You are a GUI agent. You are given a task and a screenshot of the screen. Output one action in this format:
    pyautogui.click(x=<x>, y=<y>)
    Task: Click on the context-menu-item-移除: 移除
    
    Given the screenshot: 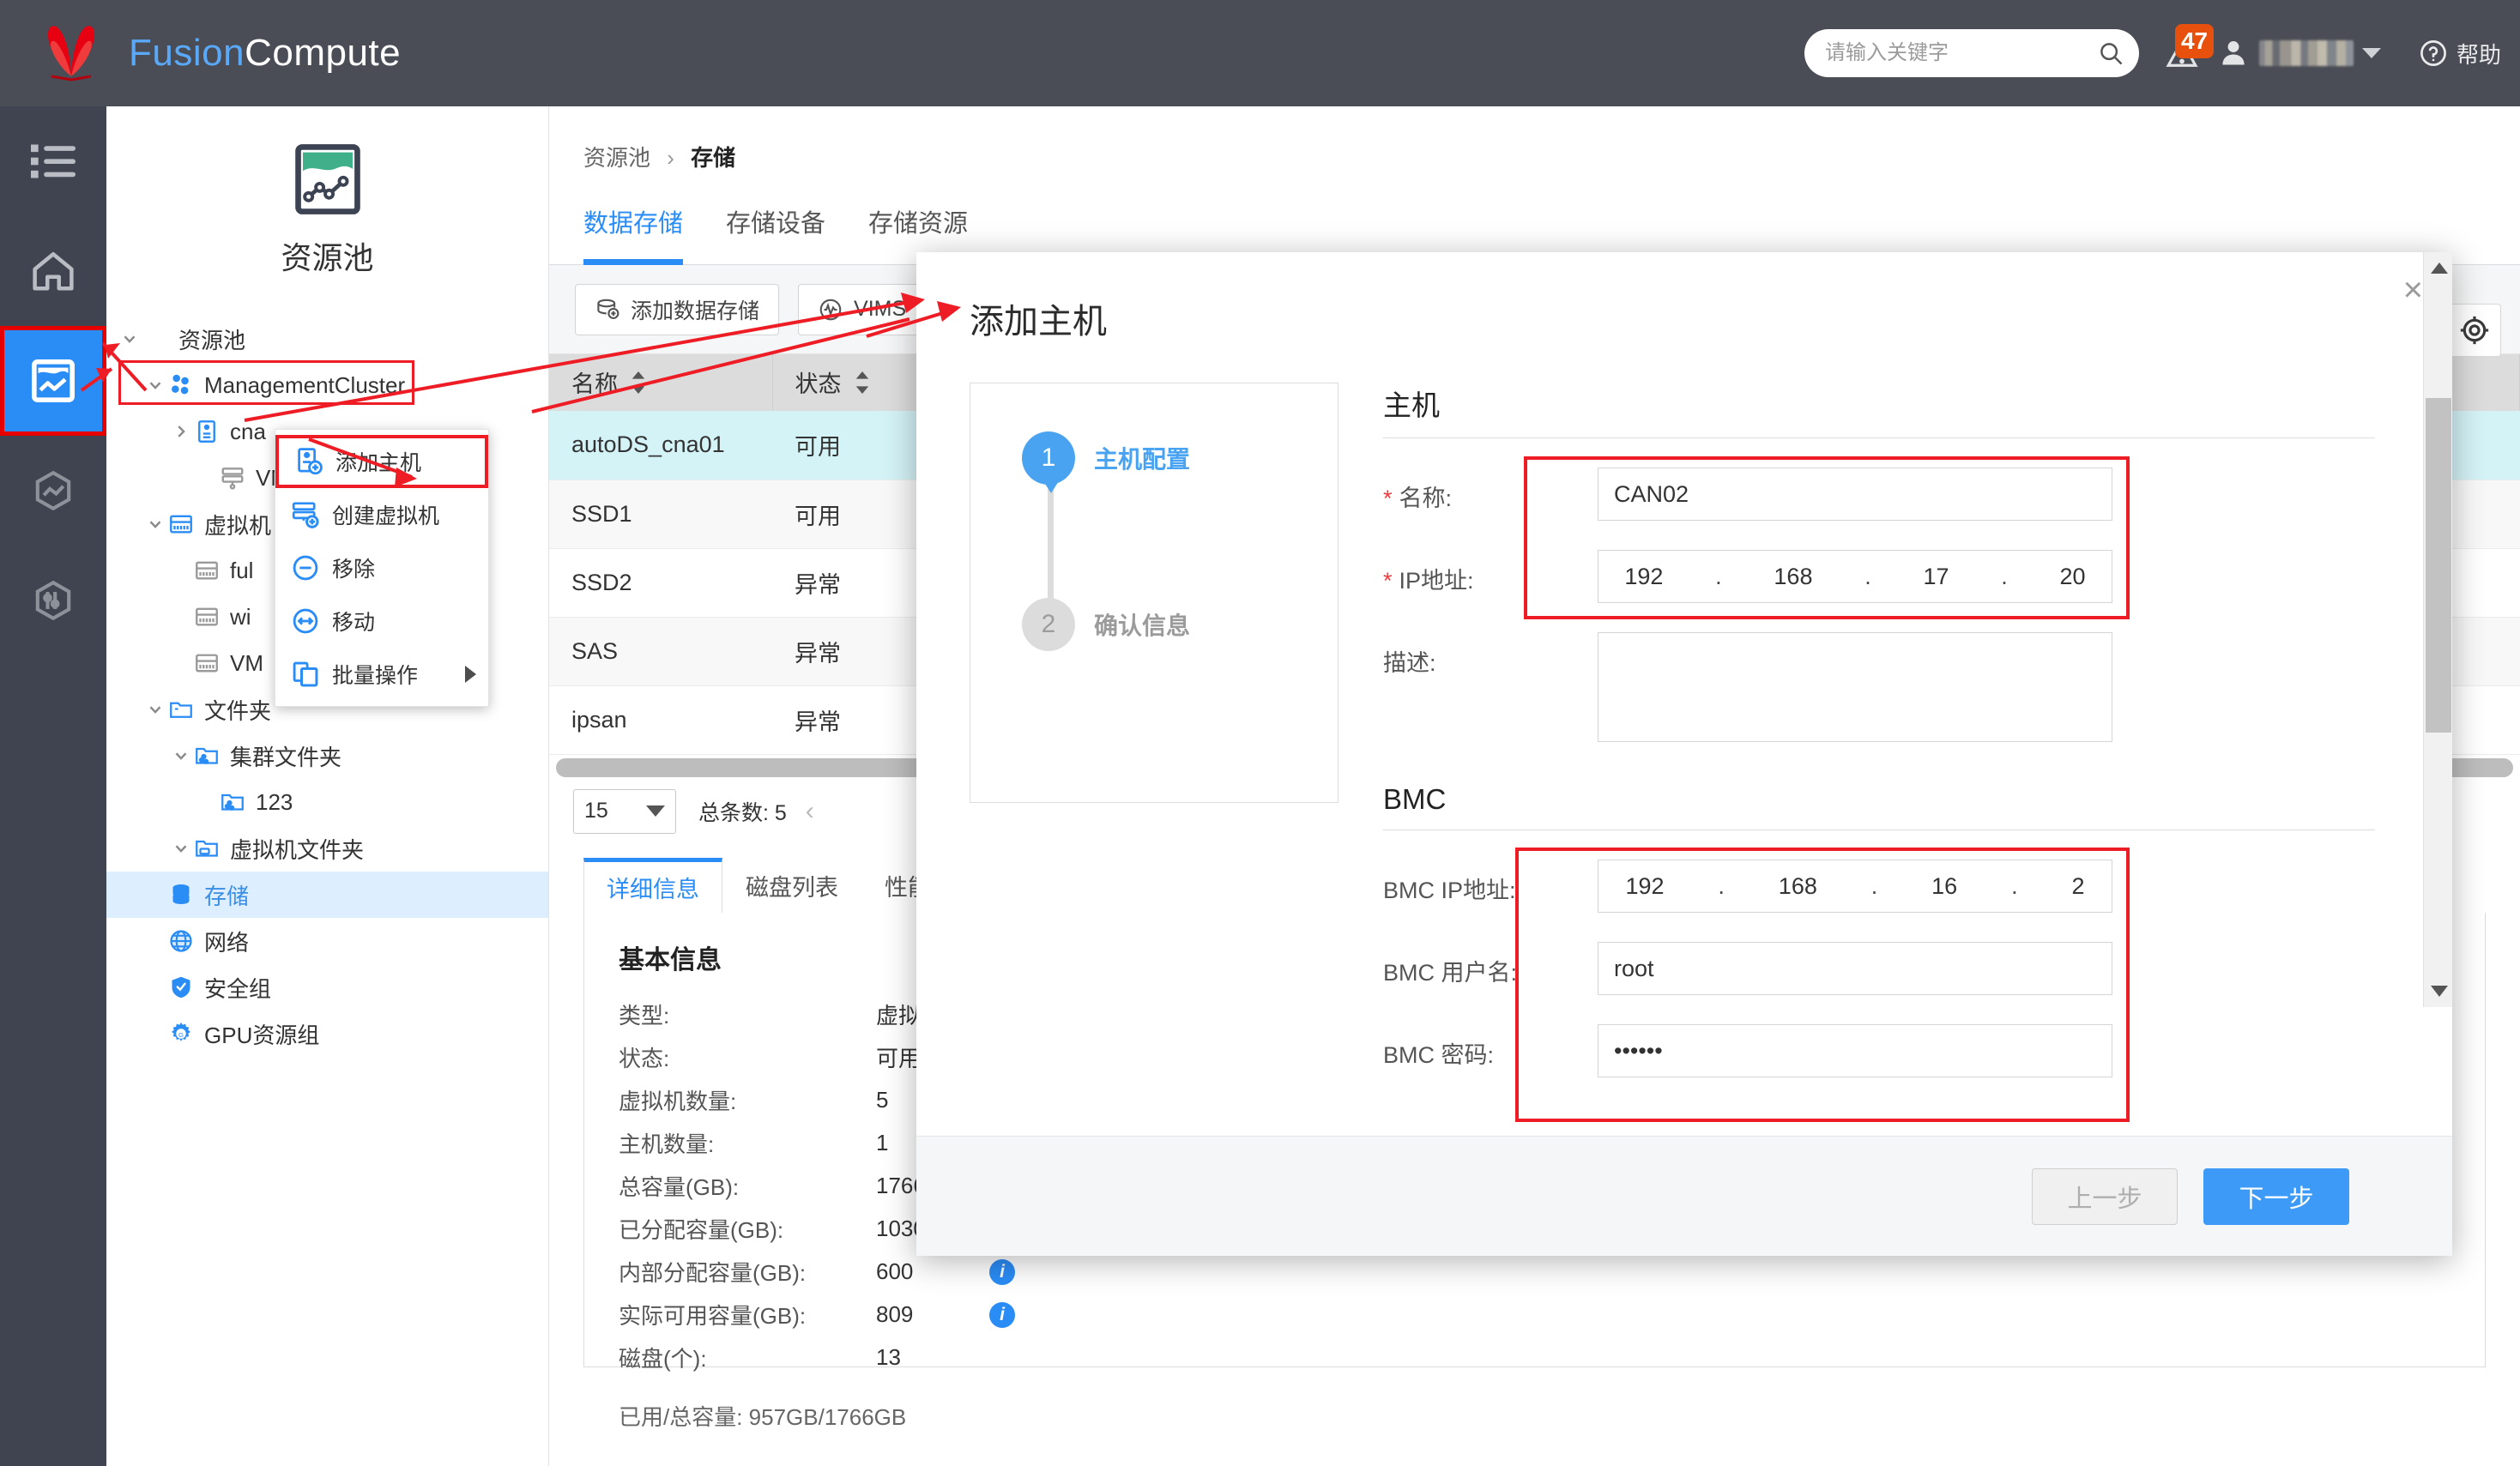 What is the action you would take?
    pyautogui.click(x=382, y=567)
    